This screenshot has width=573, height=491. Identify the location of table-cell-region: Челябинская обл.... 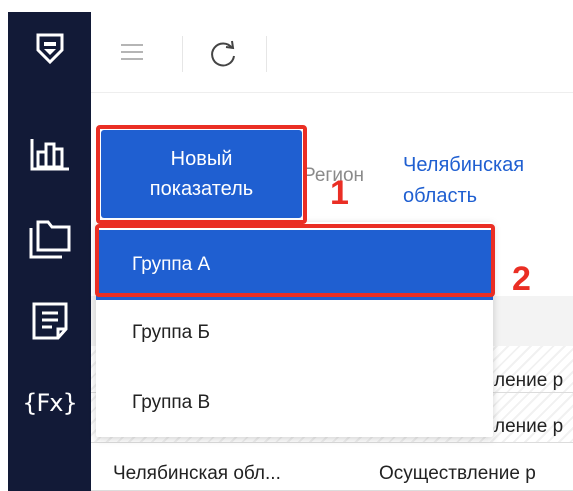
(197, 473).